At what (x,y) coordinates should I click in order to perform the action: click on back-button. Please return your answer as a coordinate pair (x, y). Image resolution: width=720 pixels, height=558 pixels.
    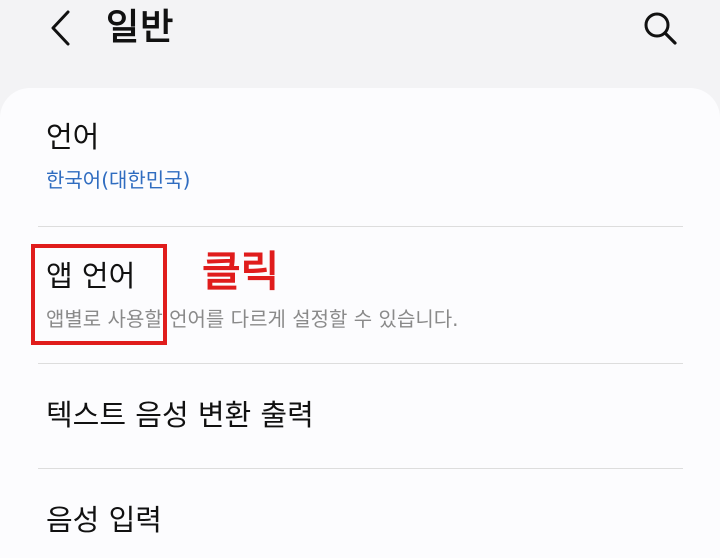
    Looking at the image, I should click on (60, 28).